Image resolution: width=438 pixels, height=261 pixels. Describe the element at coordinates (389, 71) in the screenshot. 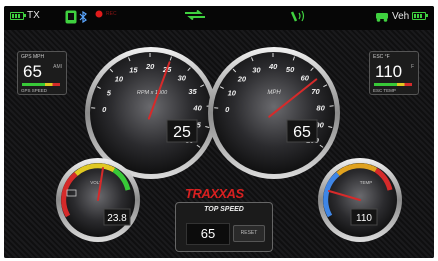

I see `esc-temp-value: 110` at that location.